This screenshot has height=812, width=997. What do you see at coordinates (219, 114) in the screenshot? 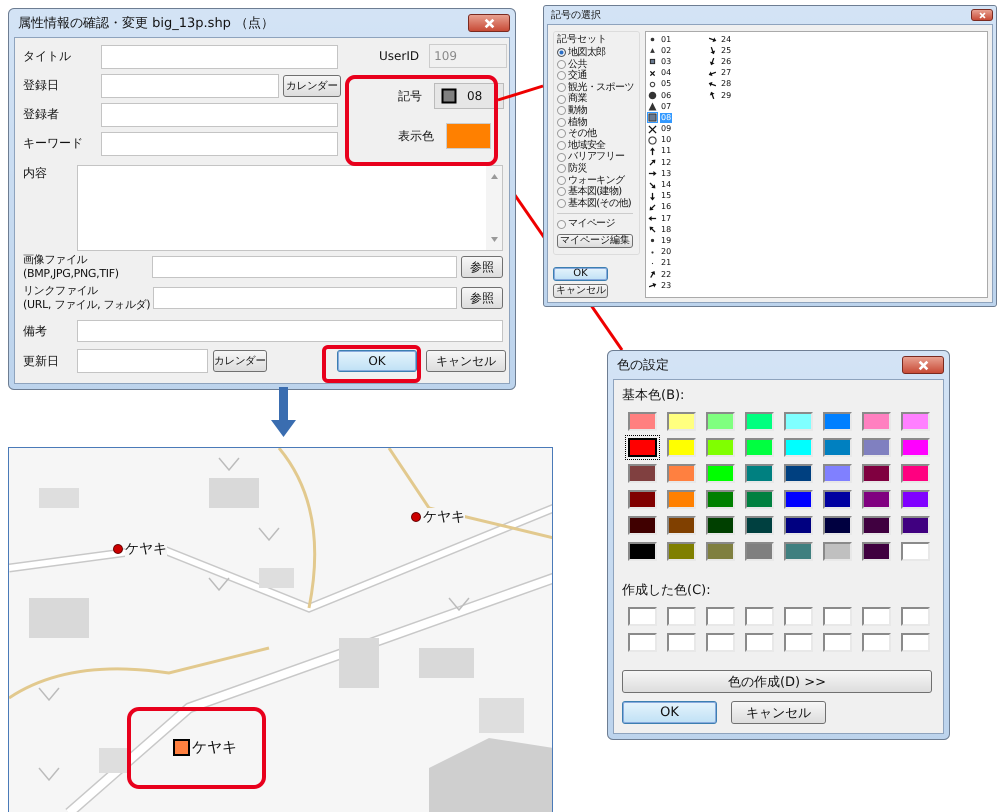
I see `registrant-field` at bounding box center [219, 114].